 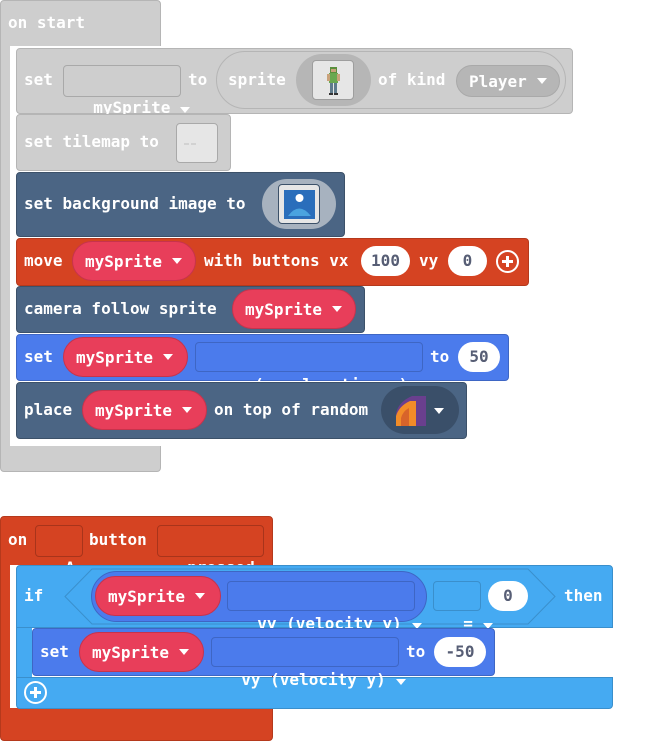 I want to click on set-background-label: set background image to, so click(x=135, y=203).